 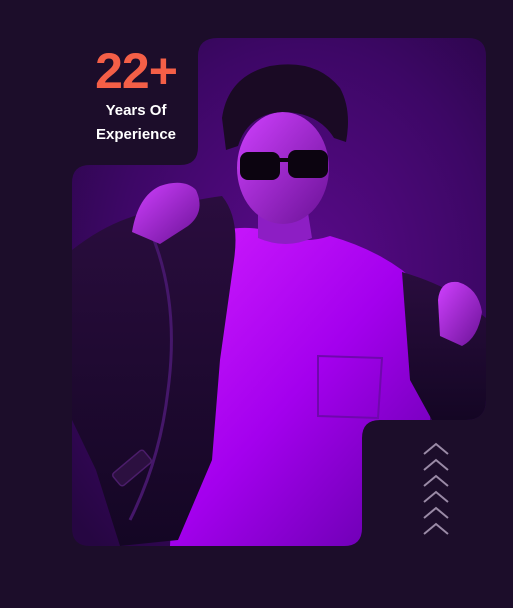 I want to click on experience-label-line2: Experience, so click(x=136, y=134).